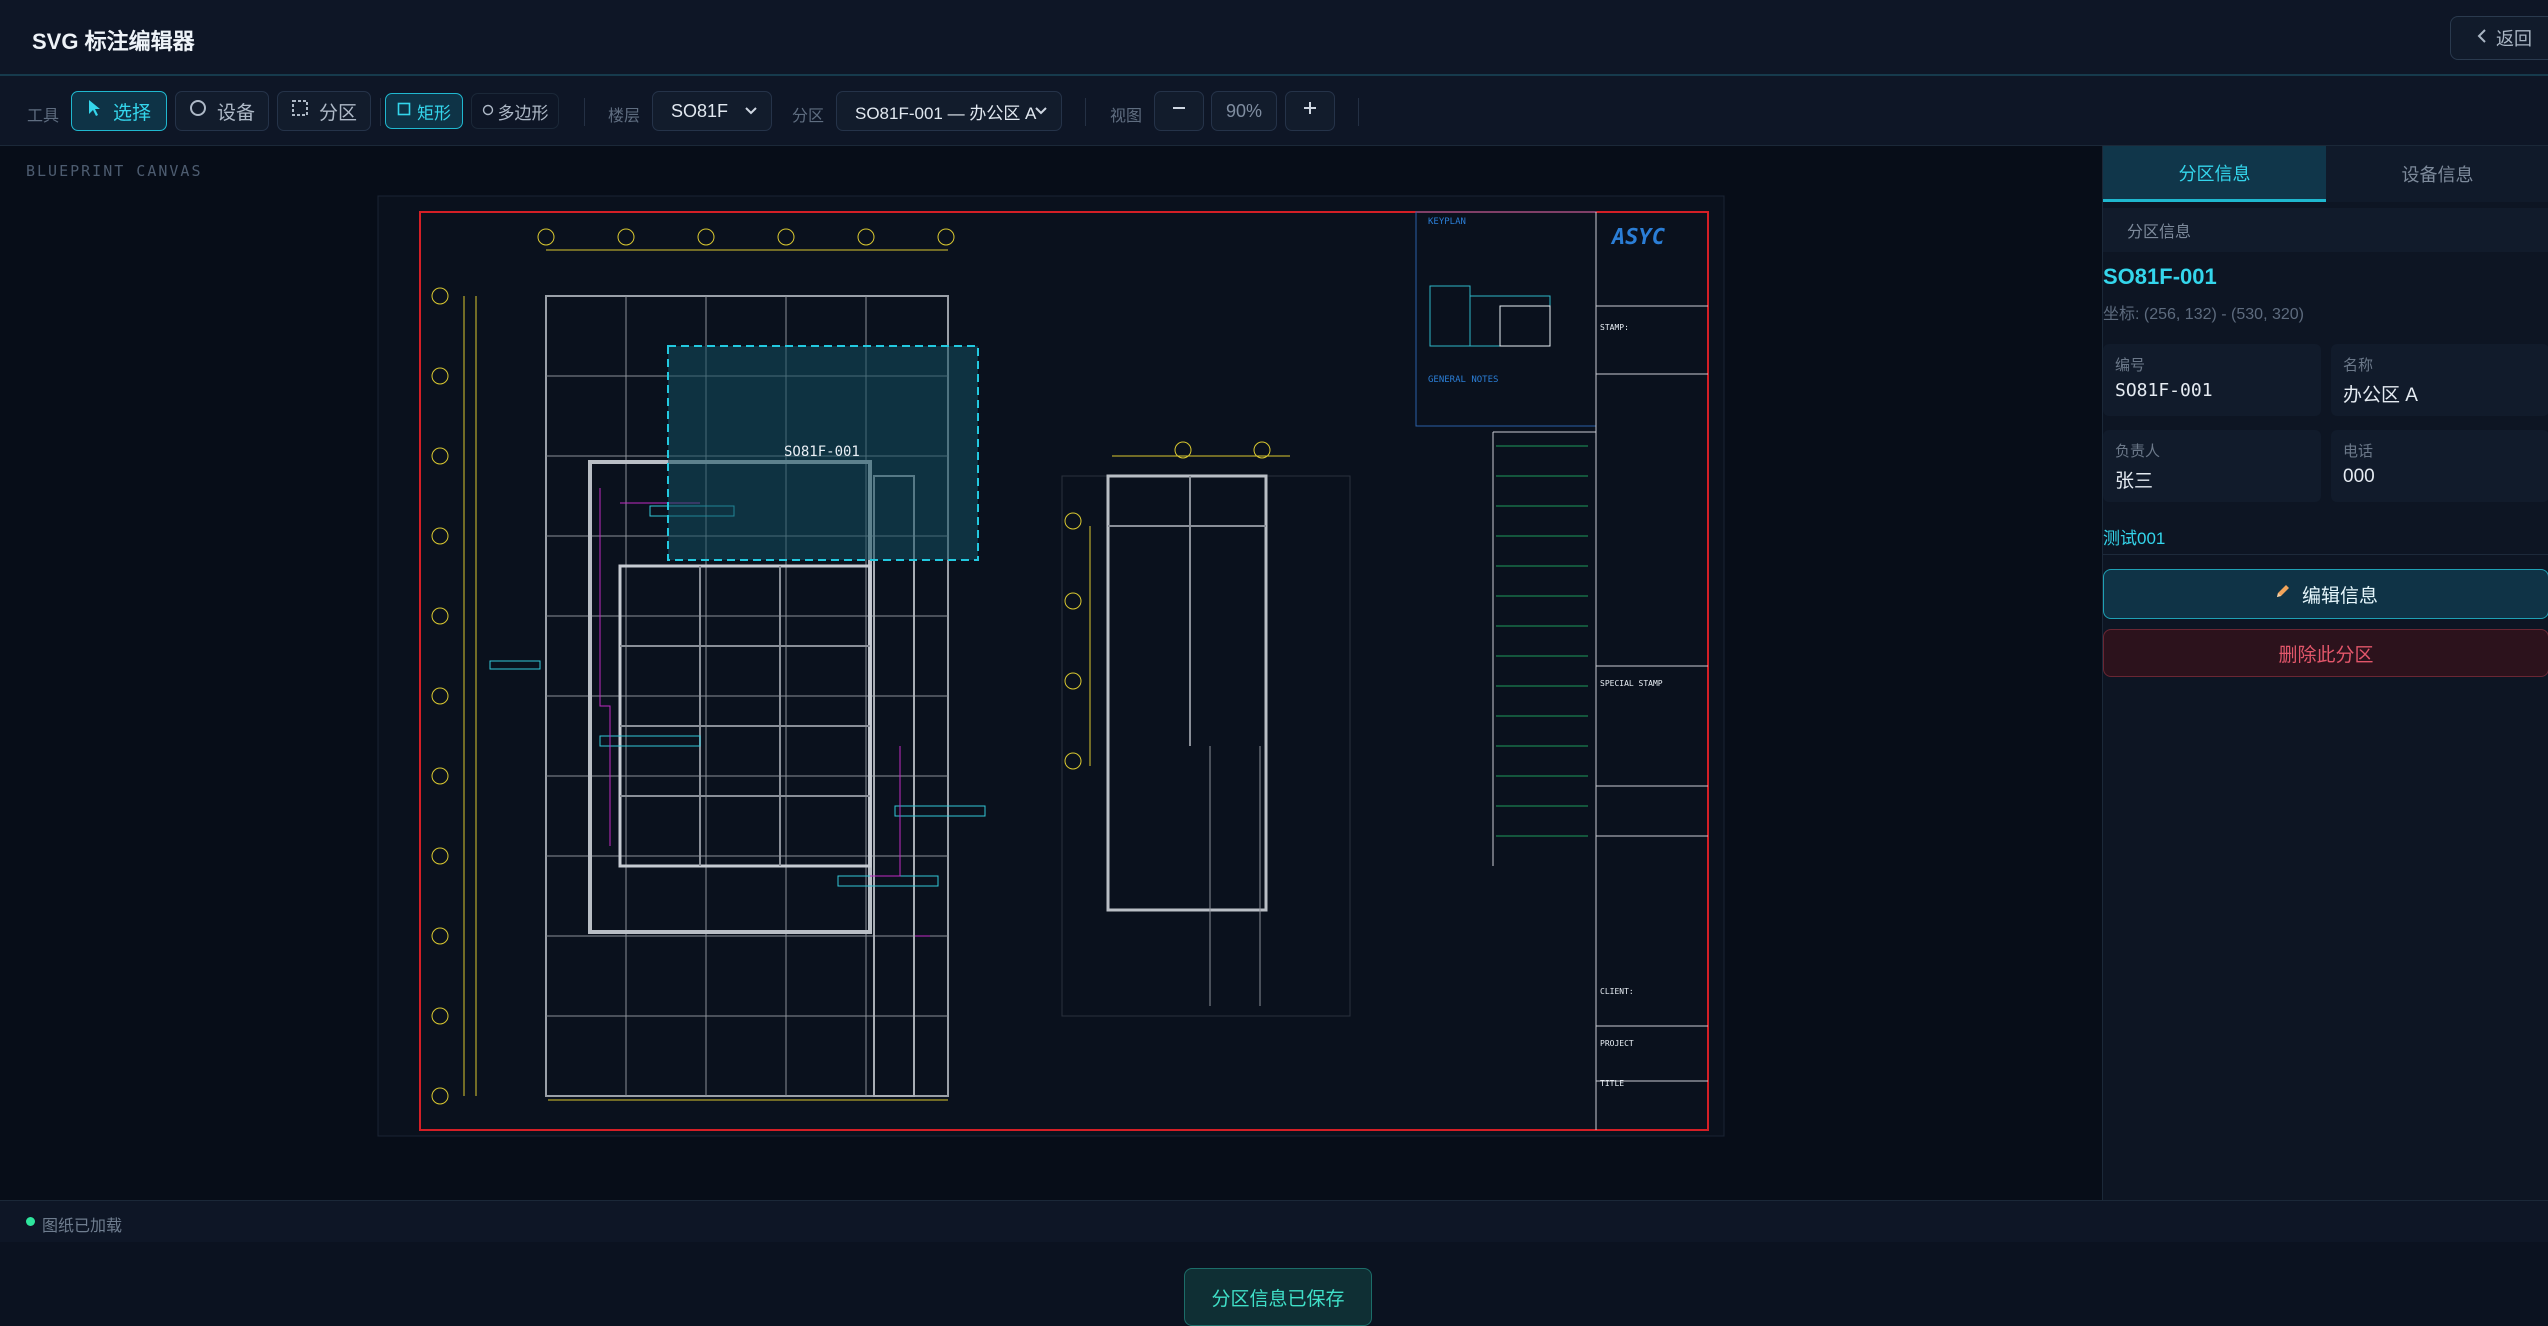 Image resolution: width=2548 pixels, height=1326 pixels. I want to click on zone-id-heading: SO81F-001, so click(2160, 276).